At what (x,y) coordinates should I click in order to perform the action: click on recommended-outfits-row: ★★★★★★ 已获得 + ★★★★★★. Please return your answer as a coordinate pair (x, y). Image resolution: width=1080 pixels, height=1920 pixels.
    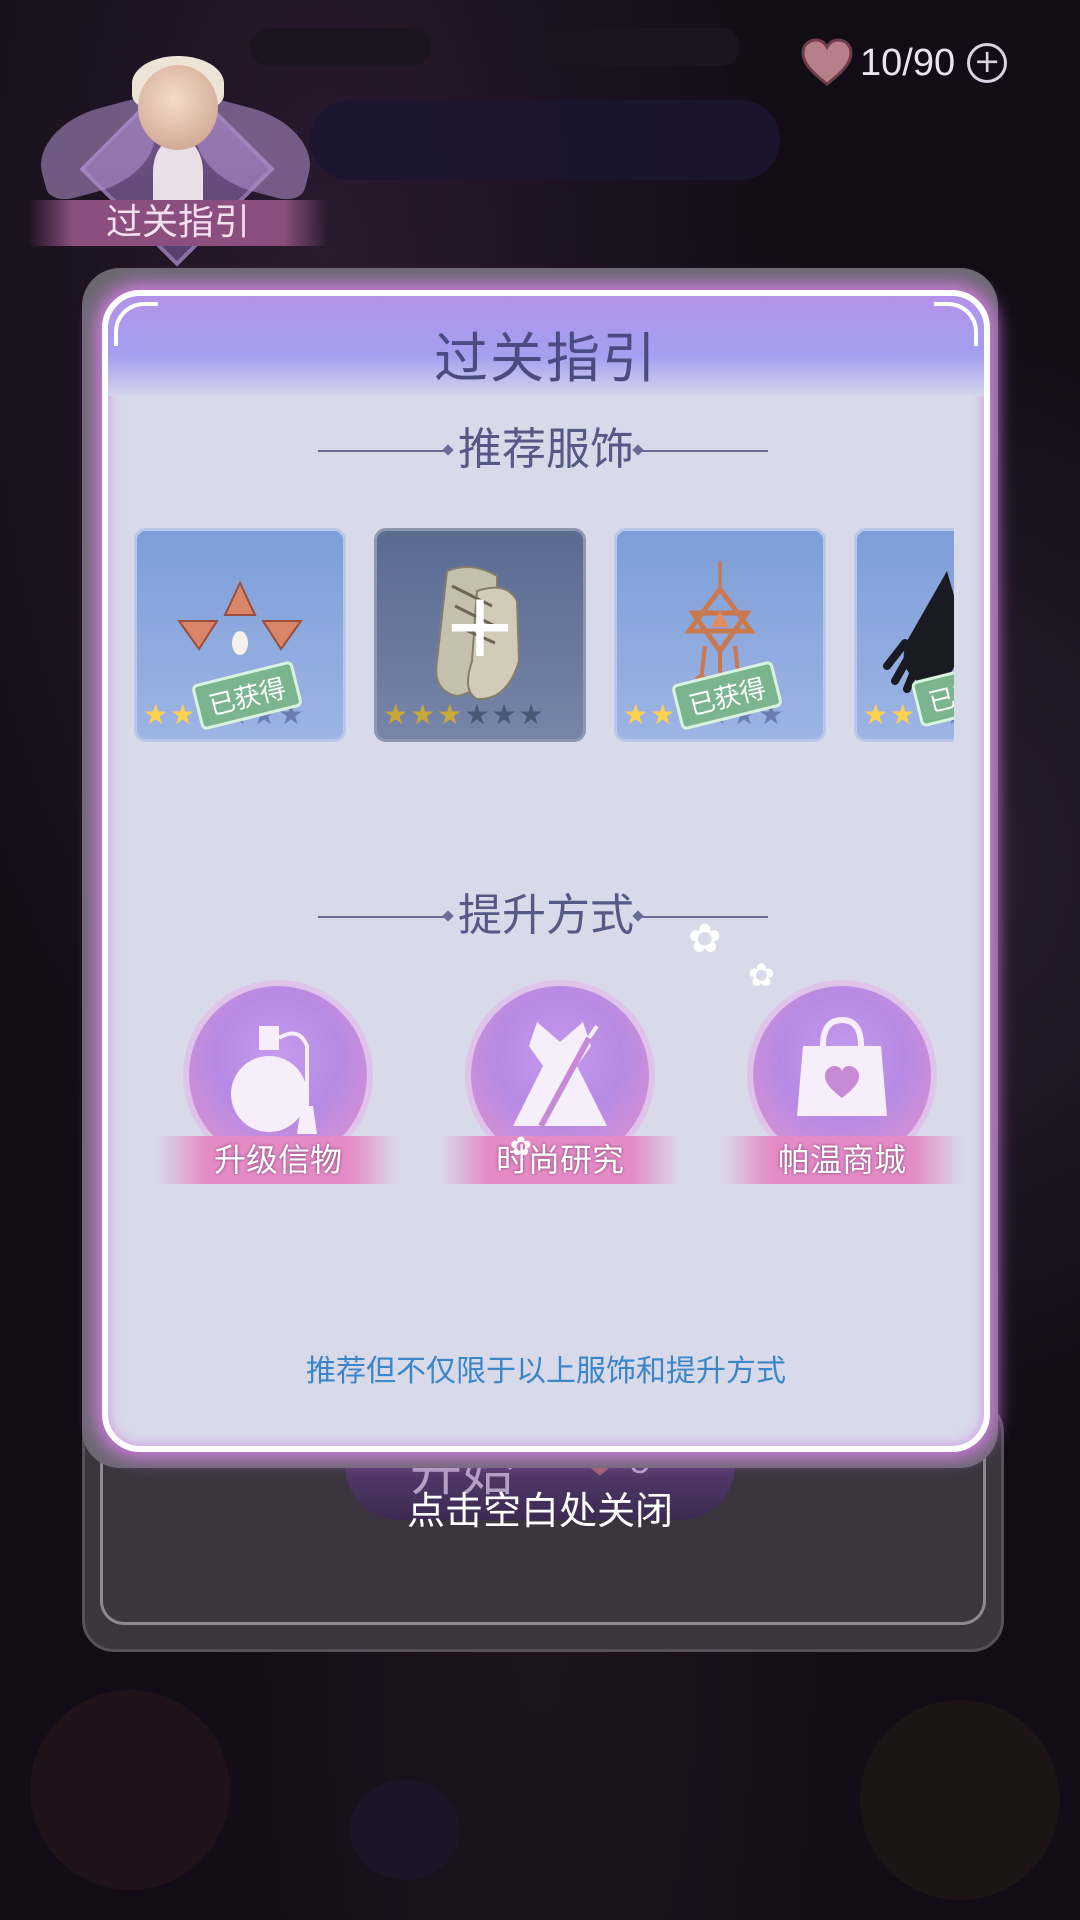
    Looking at the image, I should click on (544, 636).